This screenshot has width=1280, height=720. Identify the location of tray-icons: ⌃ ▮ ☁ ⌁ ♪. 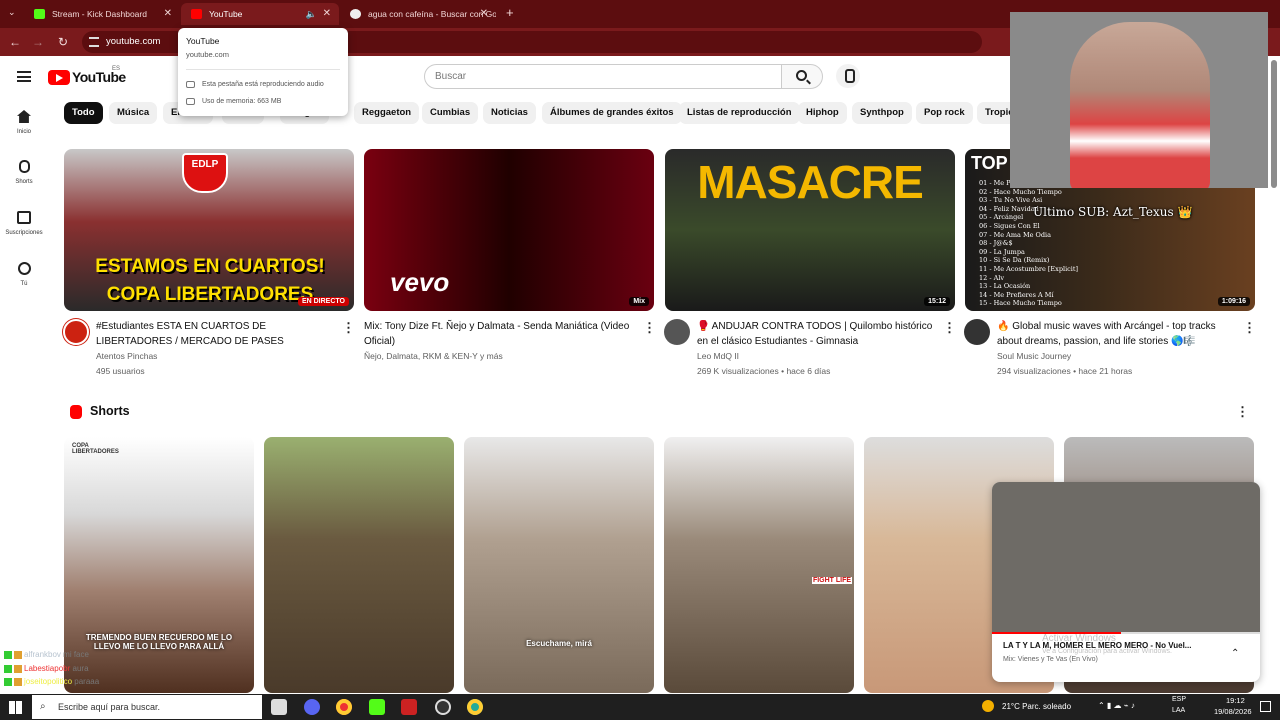
(1116, 705).